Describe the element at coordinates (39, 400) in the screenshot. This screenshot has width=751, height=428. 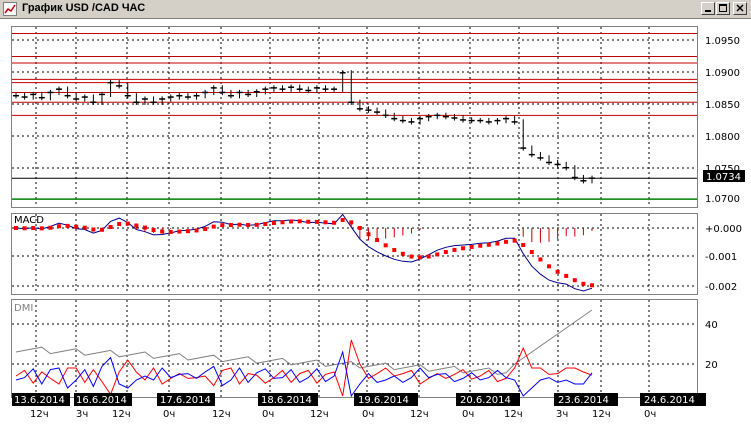
I see `date-label-1: 13.6.2014` at that location.